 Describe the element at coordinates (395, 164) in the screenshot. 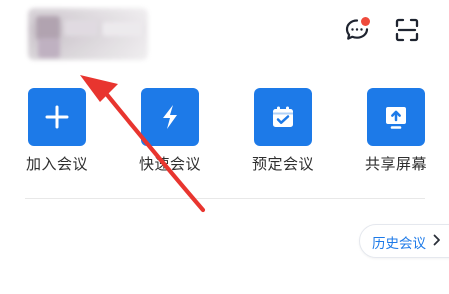

I see `share-screen-label: 共享屏幕` at that location.